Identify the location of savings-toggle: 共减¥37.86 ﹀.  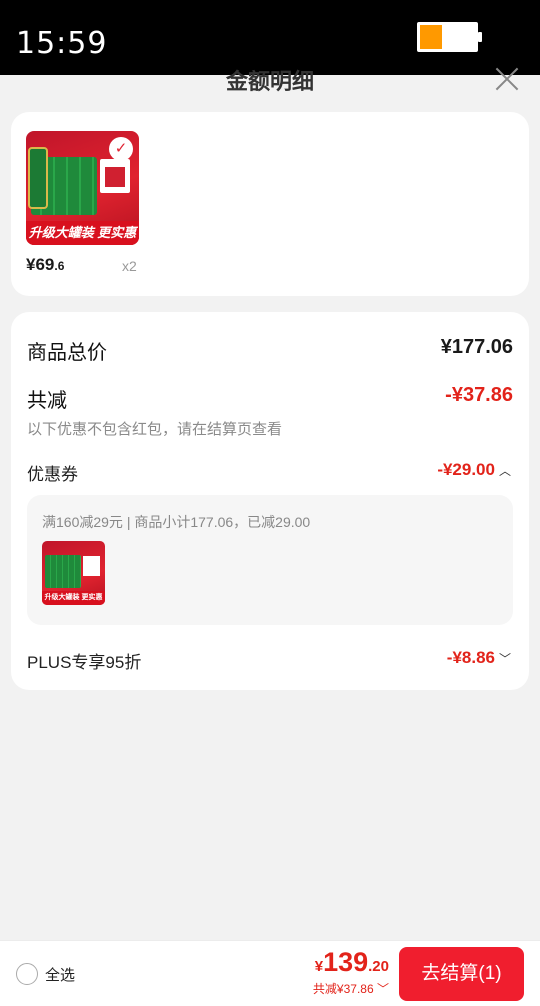
(351, 988).